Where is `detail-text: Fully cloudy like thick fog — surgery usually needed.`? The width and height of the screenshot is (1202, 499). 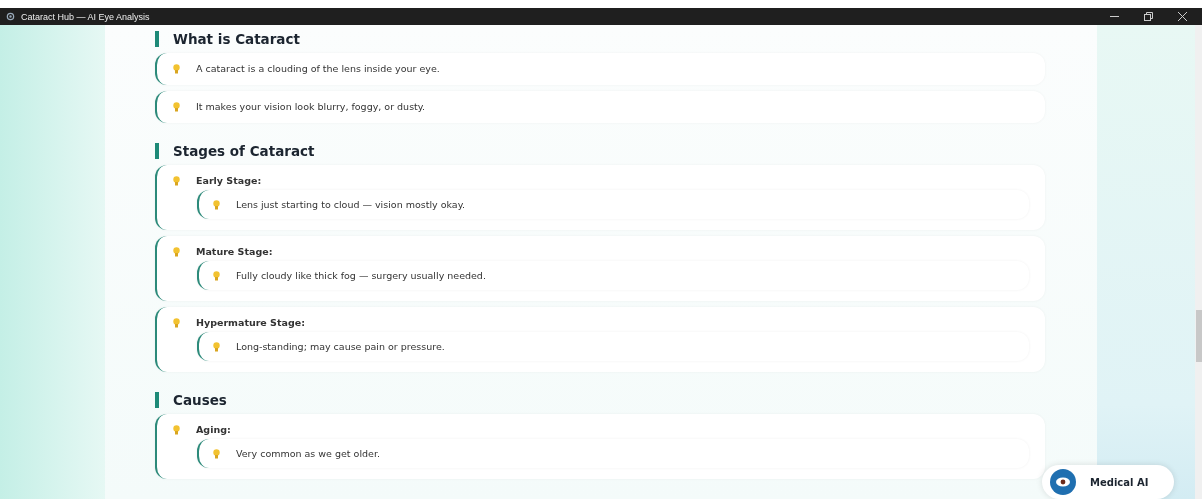
detail-text: Fully cloudy like thick fog — surgery usually needed. is located at coordinates (361, 275).